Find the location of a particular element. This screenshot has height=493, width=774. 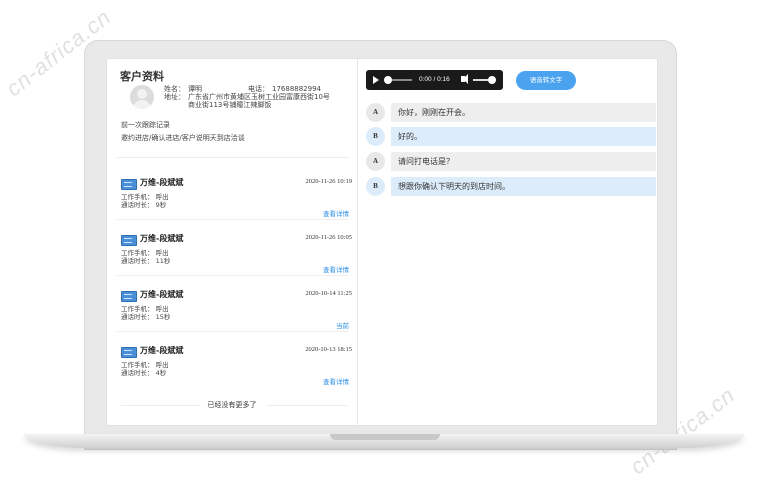

play-icon is located at coordinates (376, 80).